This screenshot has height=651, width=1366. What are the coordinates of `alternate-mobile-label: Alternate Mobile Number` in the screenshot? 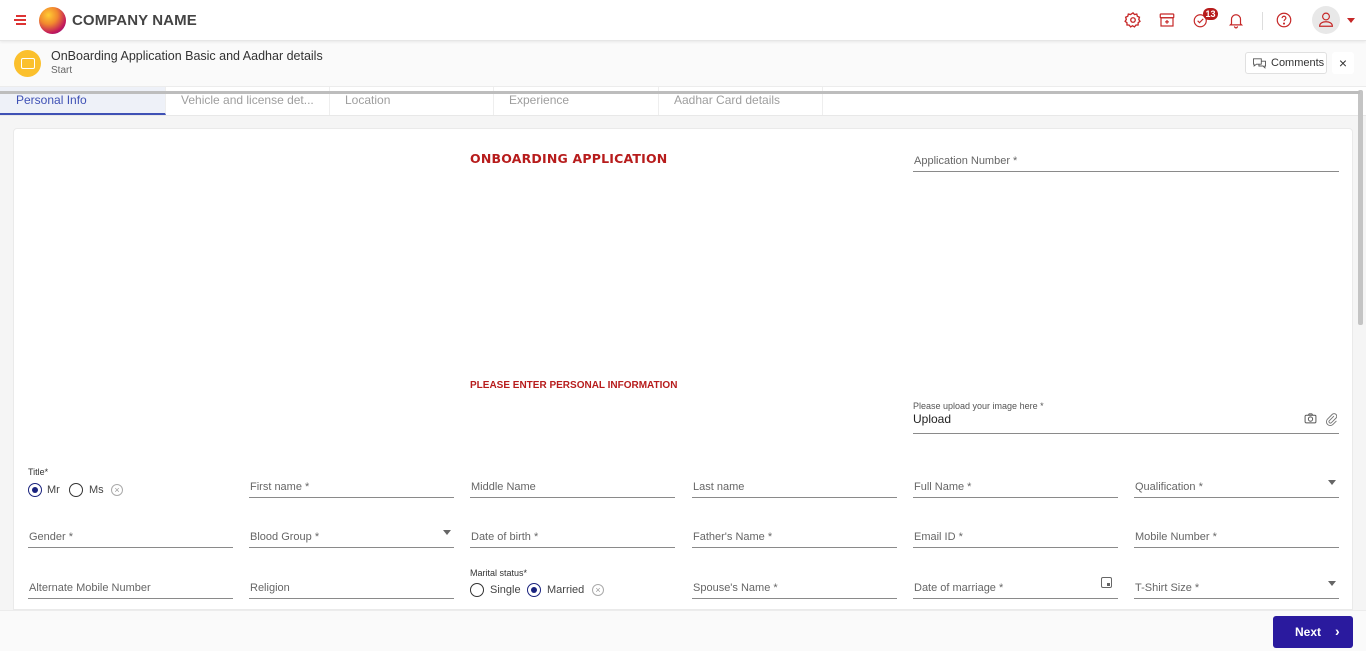 It's located at (90, 588).